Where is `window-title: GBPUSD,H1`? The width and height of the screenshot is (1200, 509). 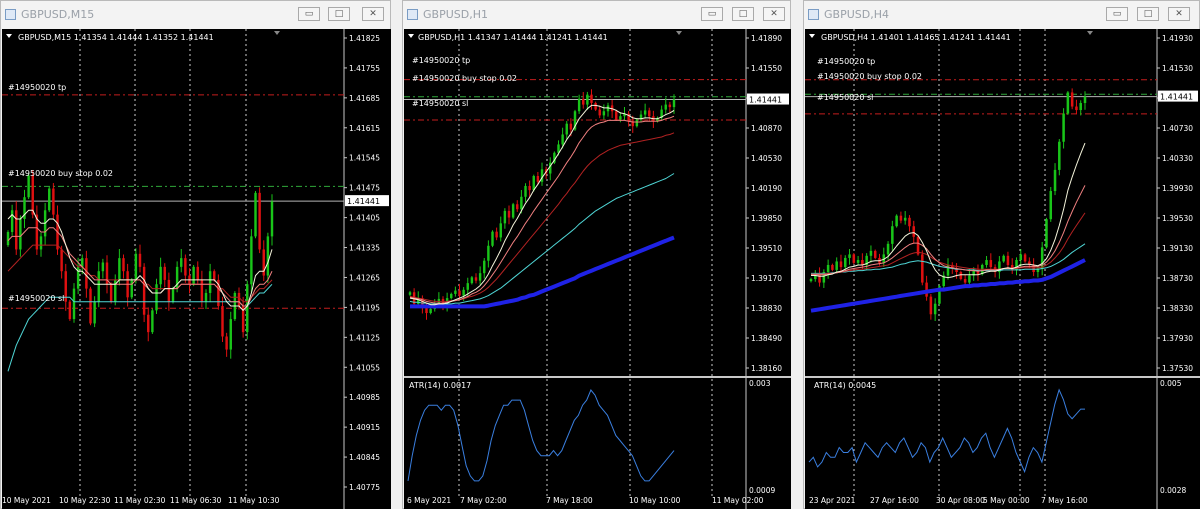
window-title: GBPUSD,H1 is located at coordinates (455, 14).